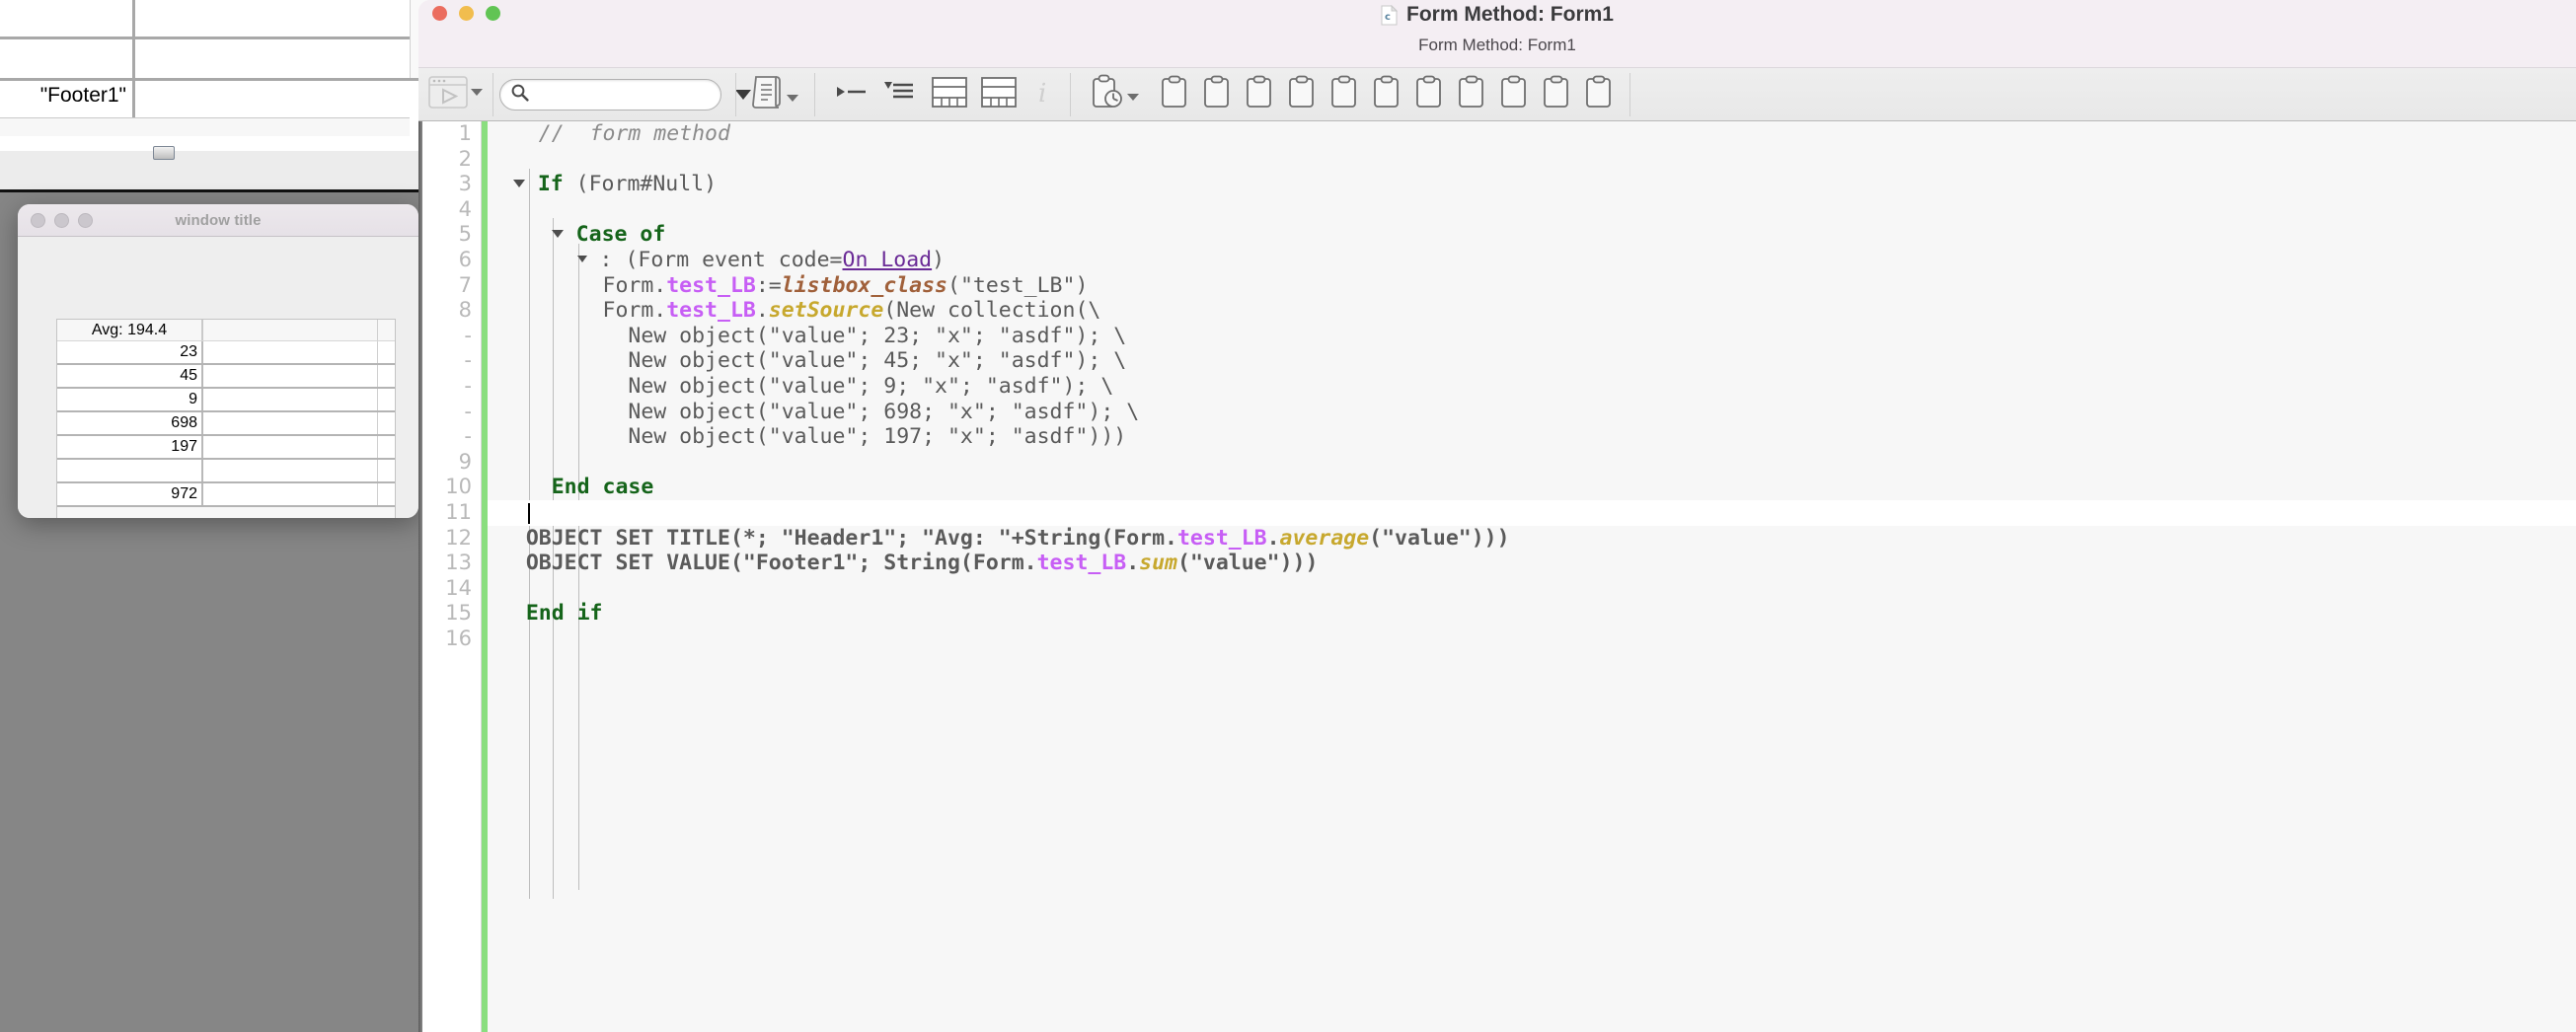 This screenshot has width=2576, height=1032. Describe the element at coordinates (775, 95) in the screenshot. I see `macros-button` at that location.